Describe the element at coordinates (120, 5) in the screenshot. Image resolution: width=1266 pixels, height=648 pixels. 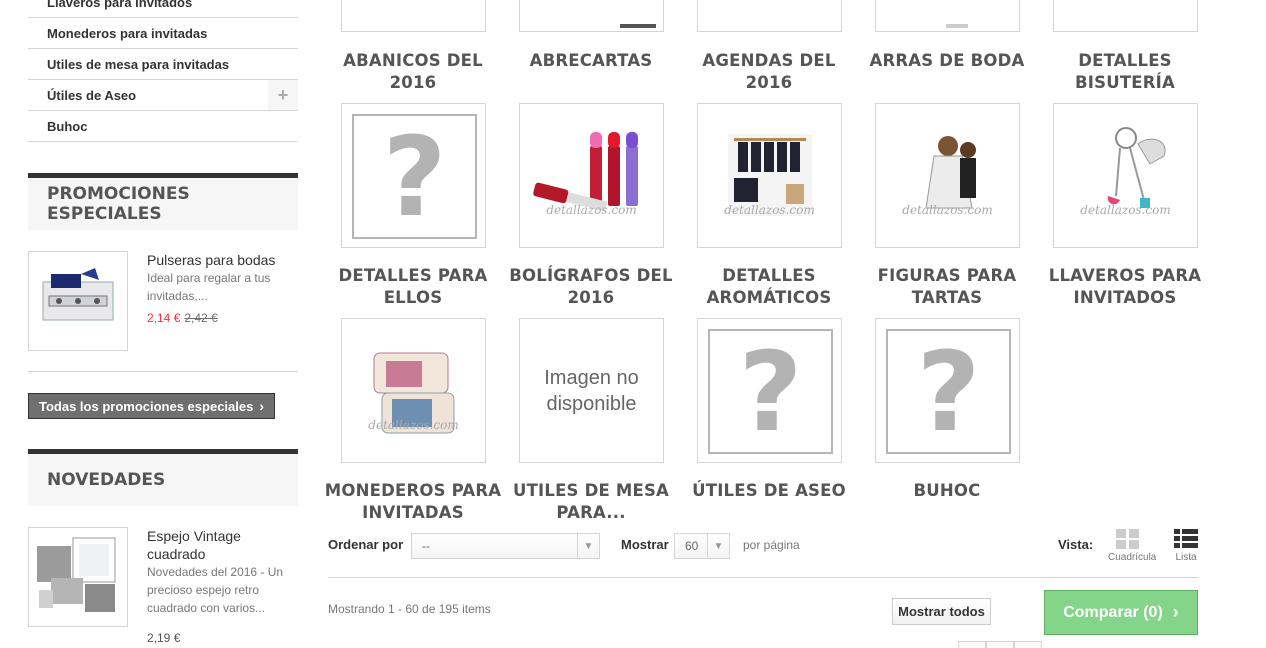
I see `category-label: Llaveros para invitados` at that location.